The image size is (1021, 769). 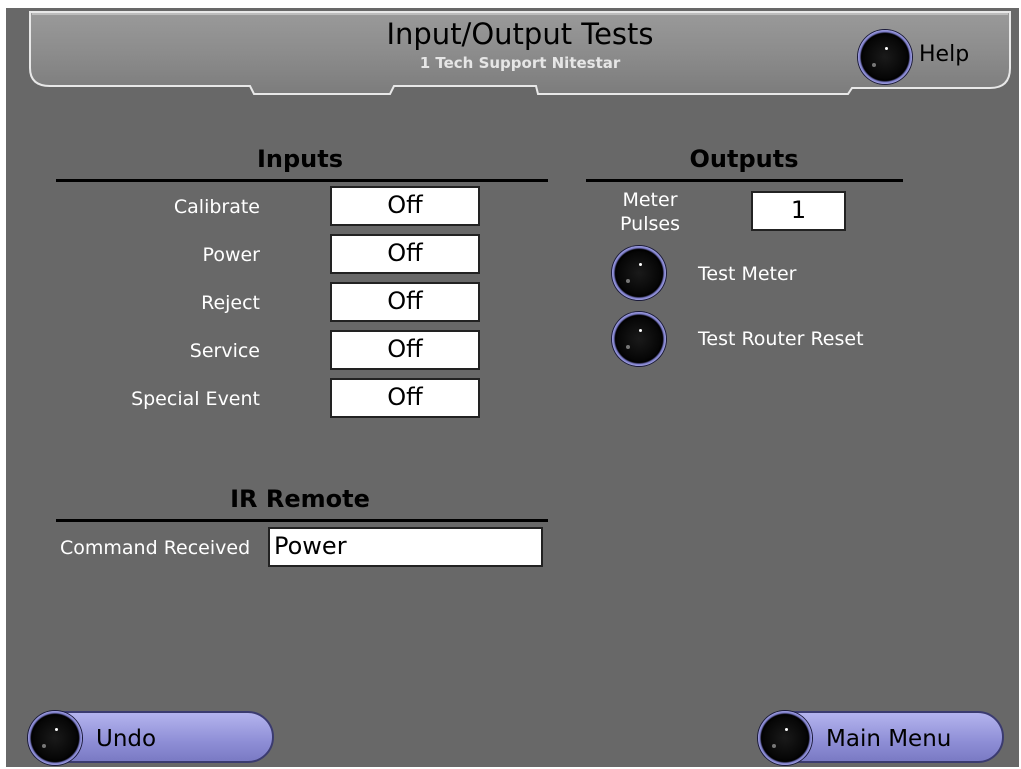 What do you see at coordinates (300, 159) in the screenshot?
I see `inputs-heading: Inputs` at bounding box center [300, 159].